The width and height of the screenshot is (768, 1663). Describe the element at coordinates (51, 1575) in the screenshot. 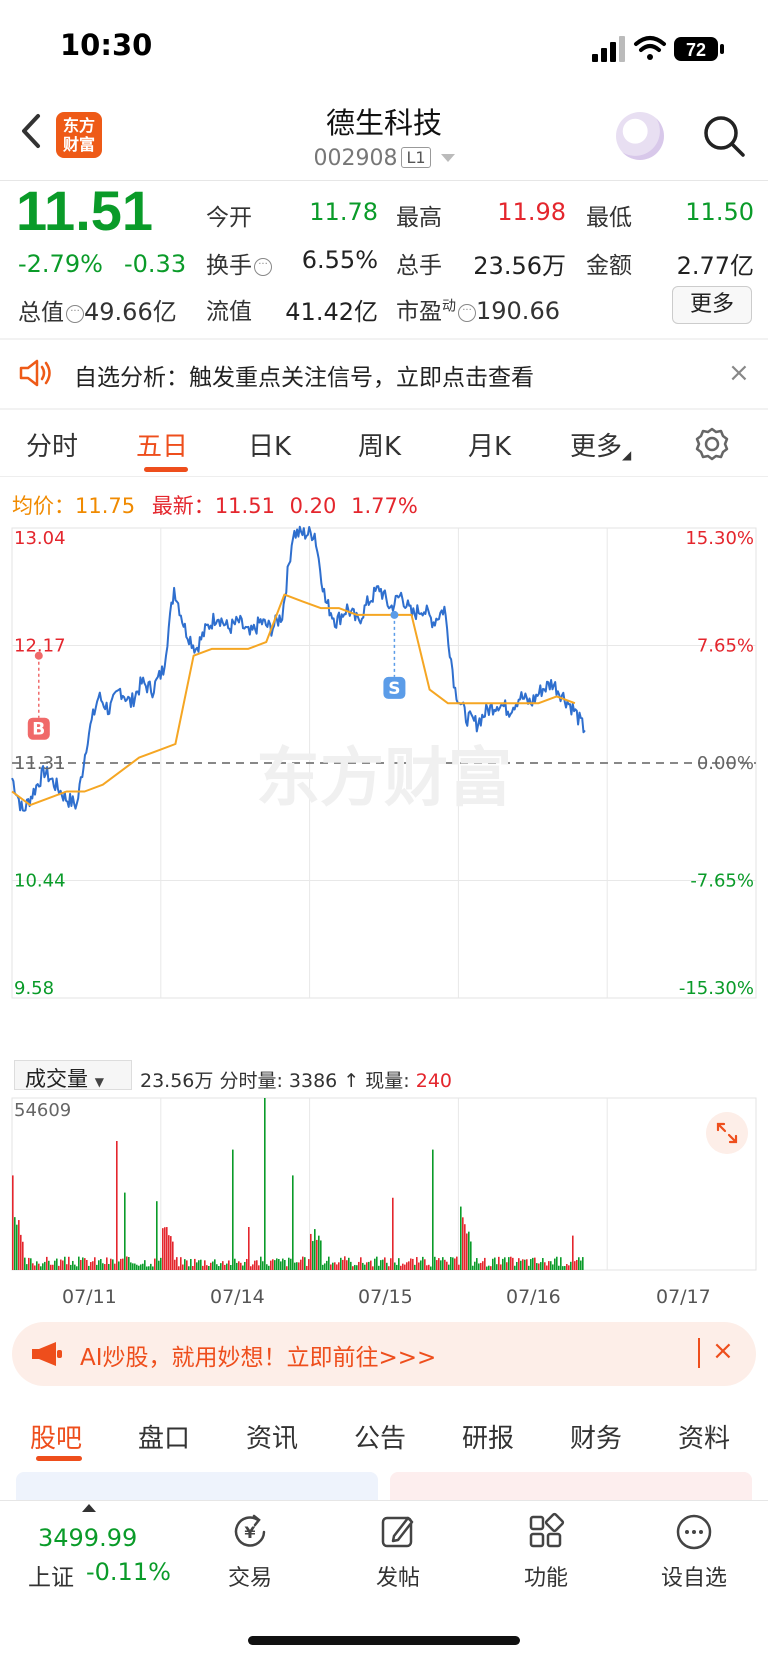

I see `index-name: 上证` at that location.